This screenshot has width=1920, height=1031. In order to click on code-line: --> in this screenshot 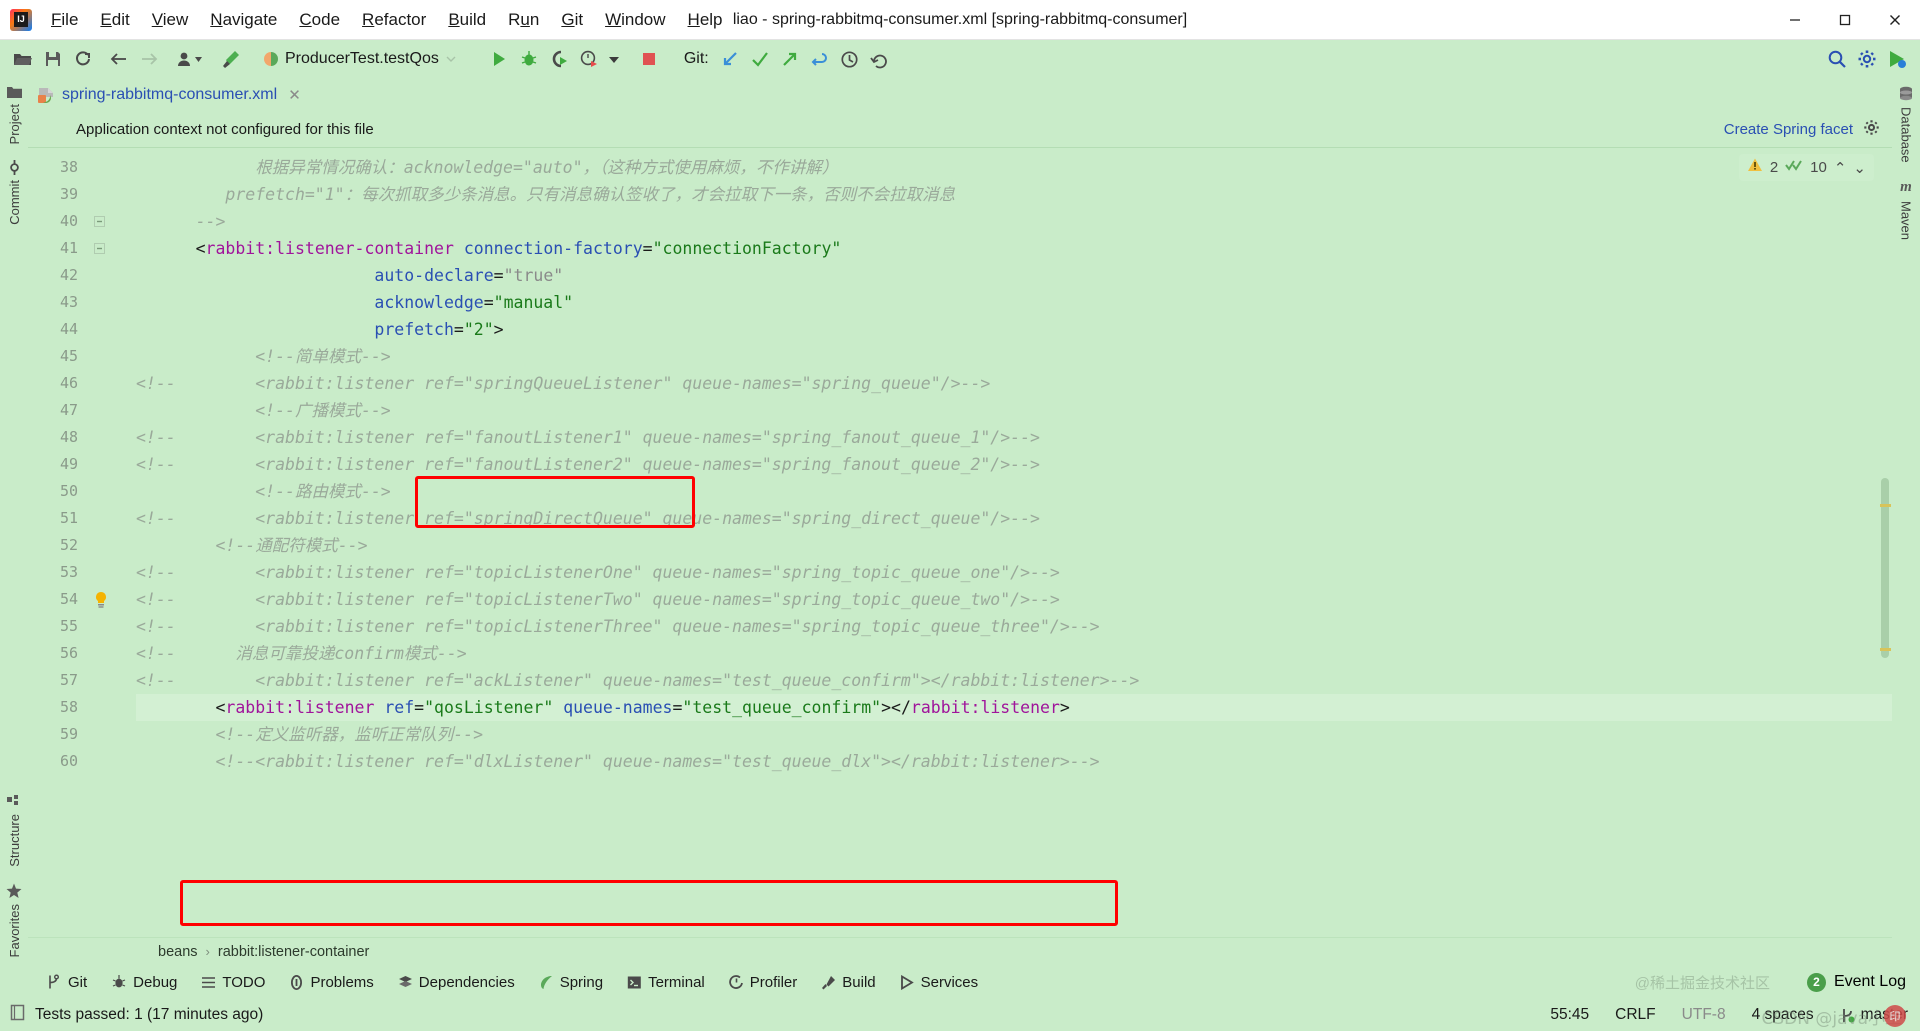, I will do `click(1014, 221)`.